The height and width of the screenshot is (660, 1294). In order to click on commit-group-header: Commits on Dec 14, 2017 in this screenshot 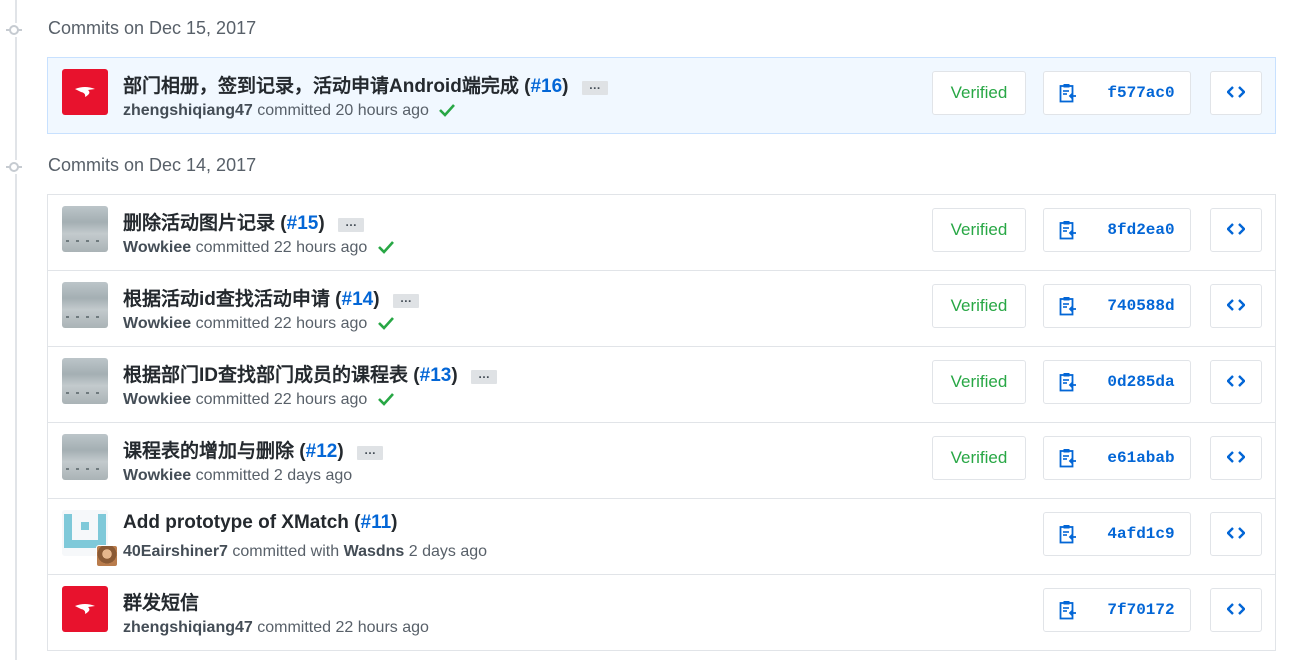, I will do `click(647, 167)`.